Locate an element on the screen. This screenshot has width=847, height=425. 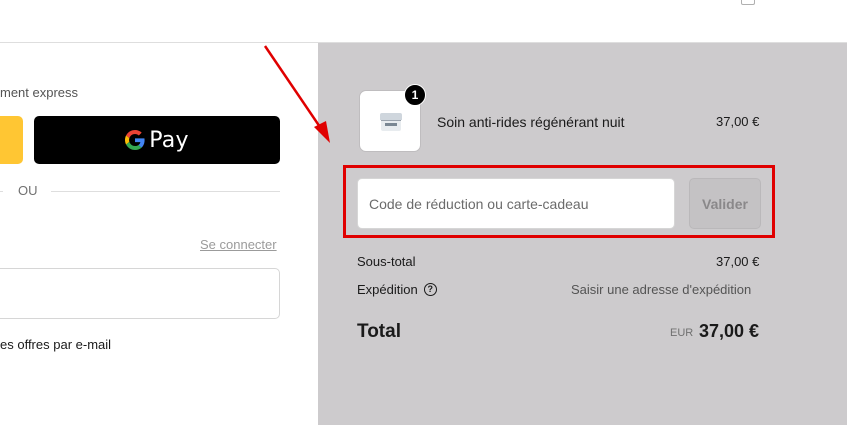
shop-pay-button is located at coordinates (11, 140).